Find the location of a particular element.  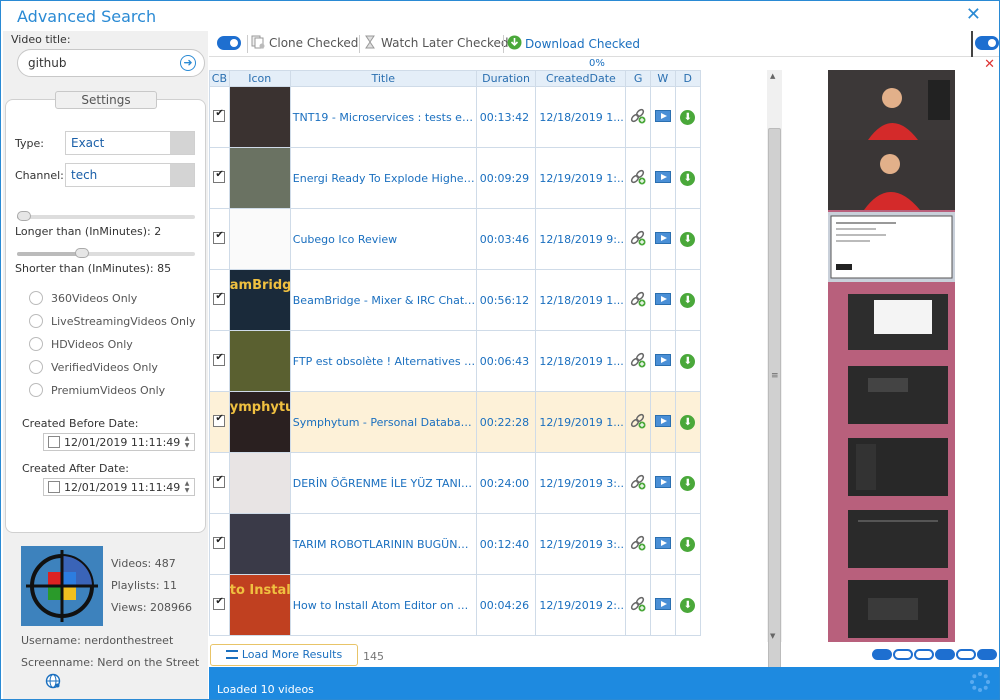

col-cb: CB is located at coordinates (219, 78).